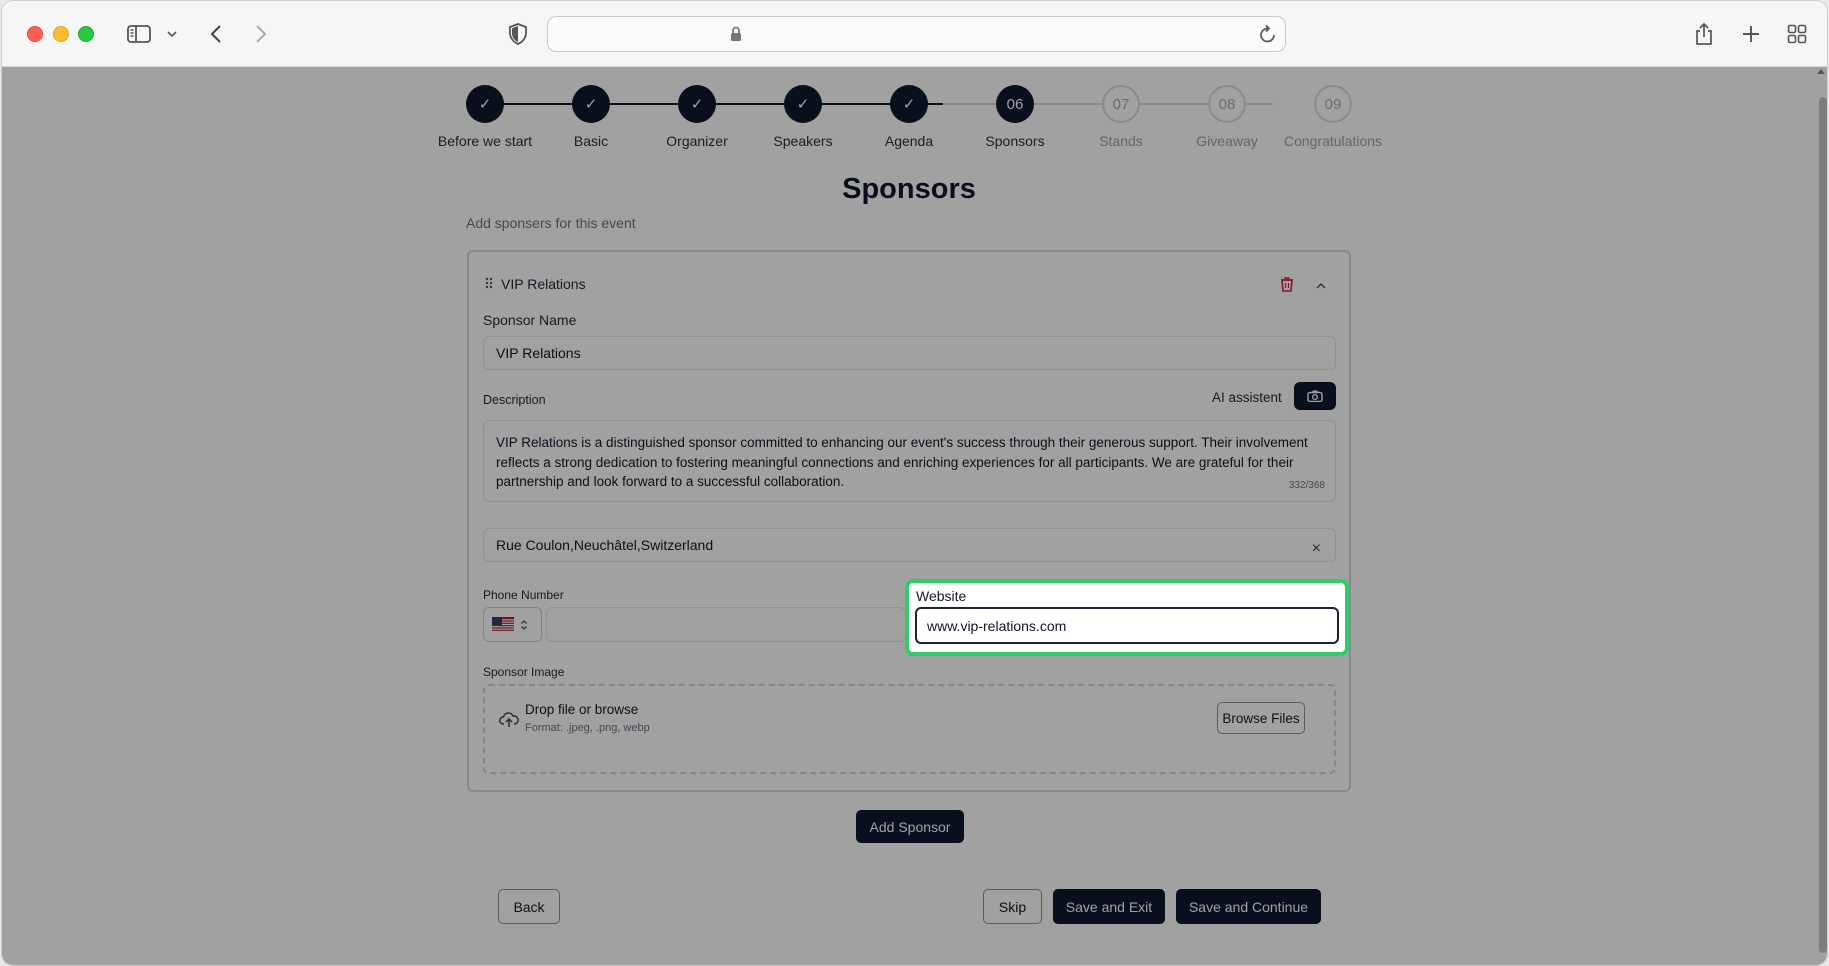 Image resolution: width=1829 pixels, height=966 pixels. I want to click on new-tab-icon, so click(1751, 34).